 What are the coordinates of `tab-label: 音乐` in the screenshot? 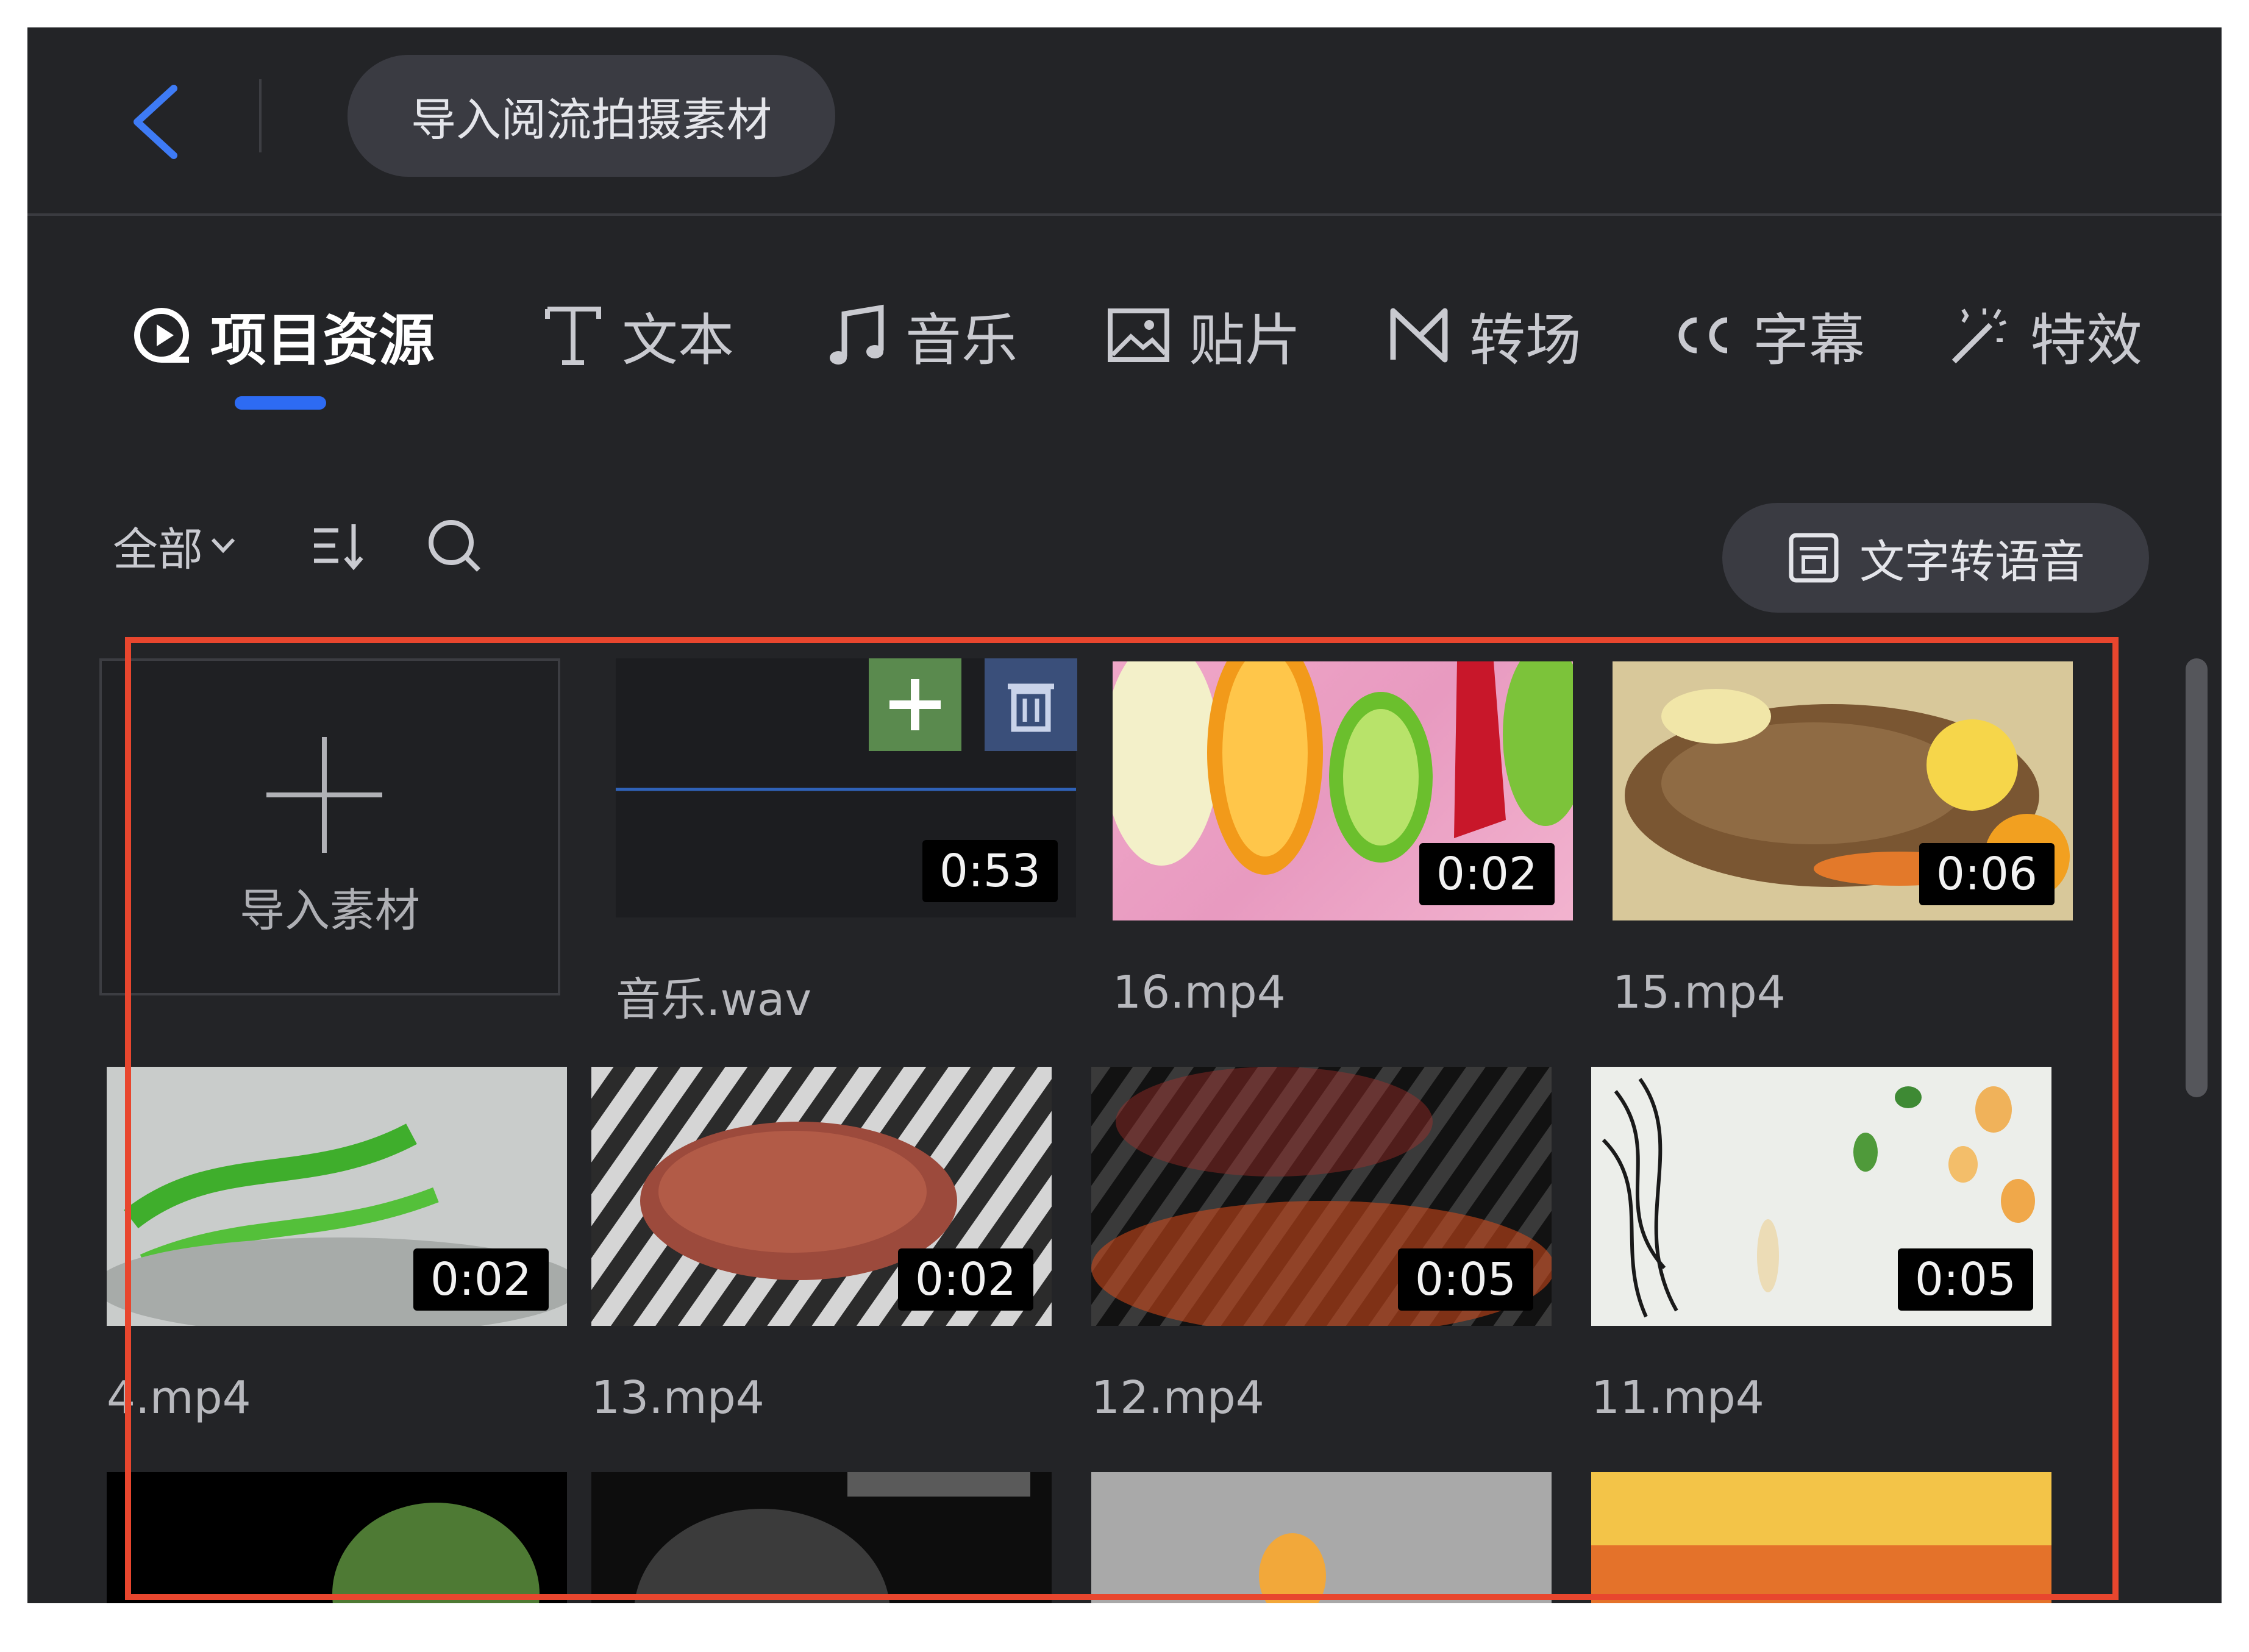 It's located at (962, 340).